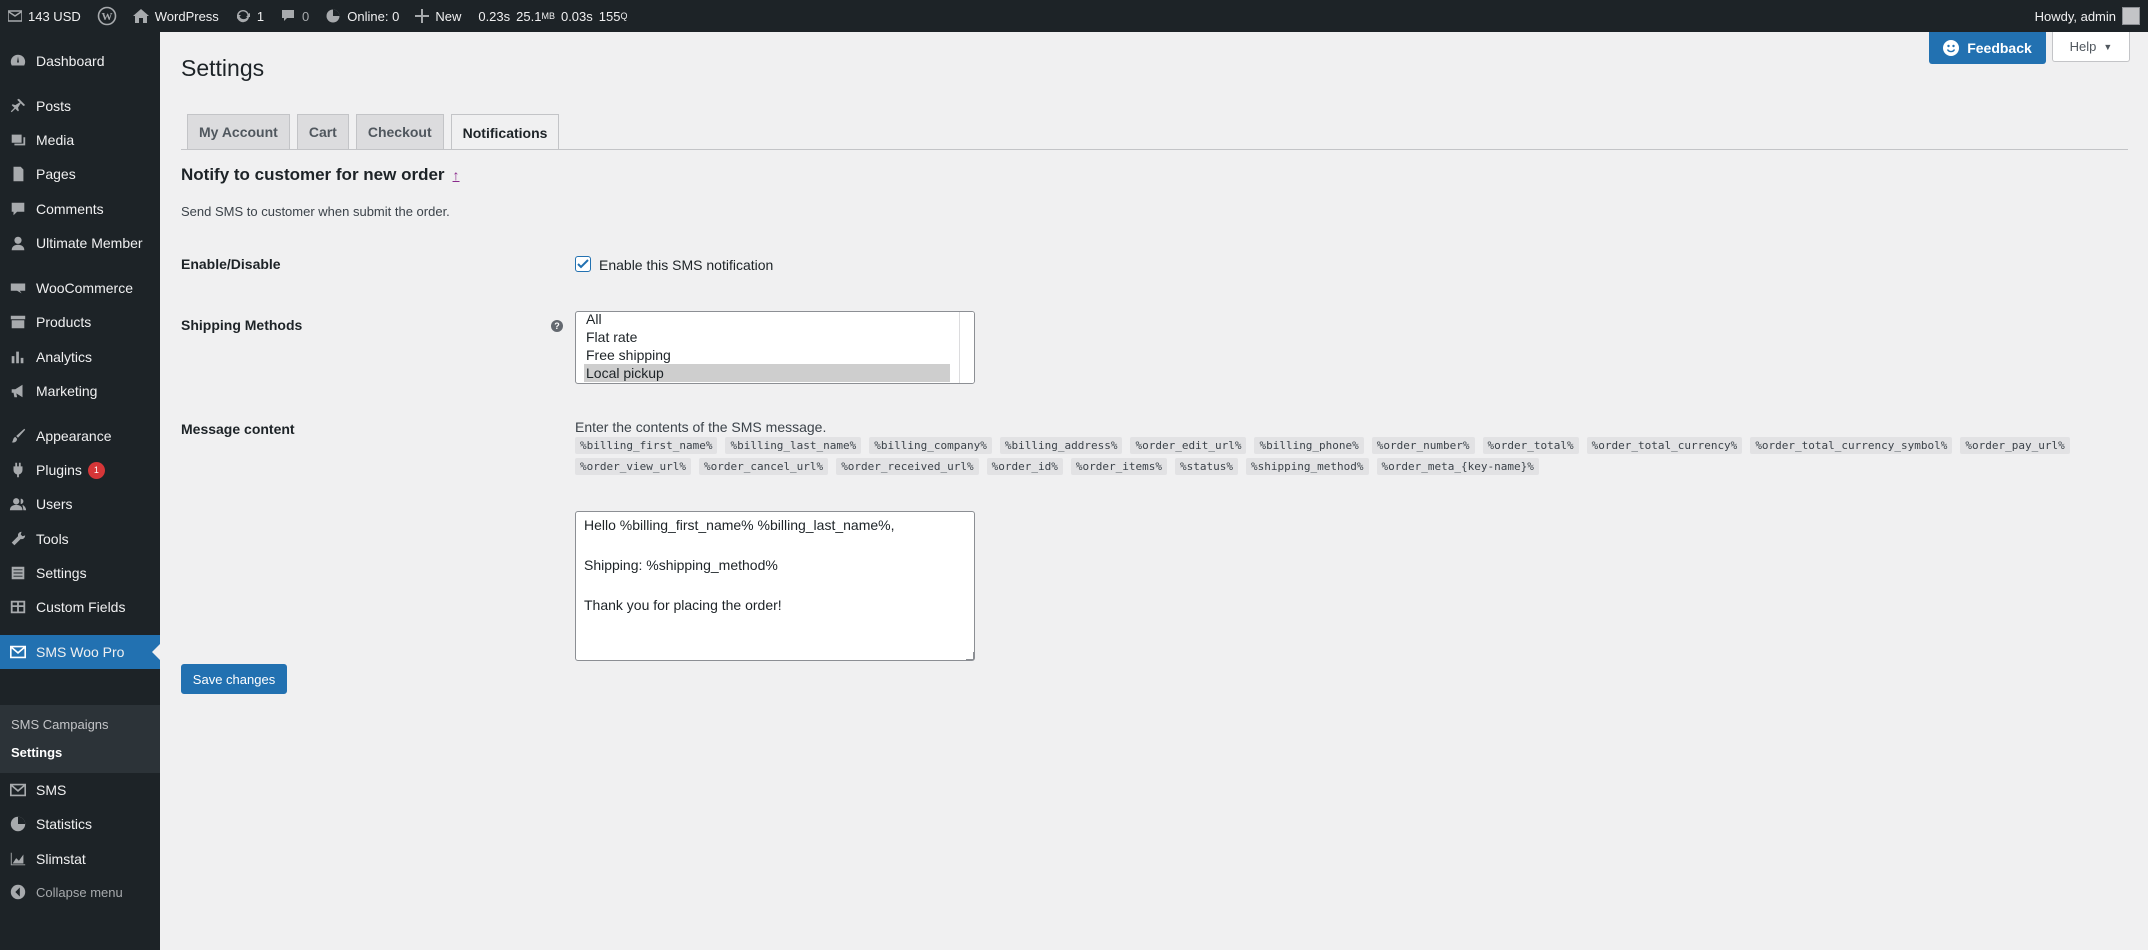  What do you see at coordinates (1118, 466) in the screenshot?
I see `tag: %order_items%` at bounding box center [1118, 466].